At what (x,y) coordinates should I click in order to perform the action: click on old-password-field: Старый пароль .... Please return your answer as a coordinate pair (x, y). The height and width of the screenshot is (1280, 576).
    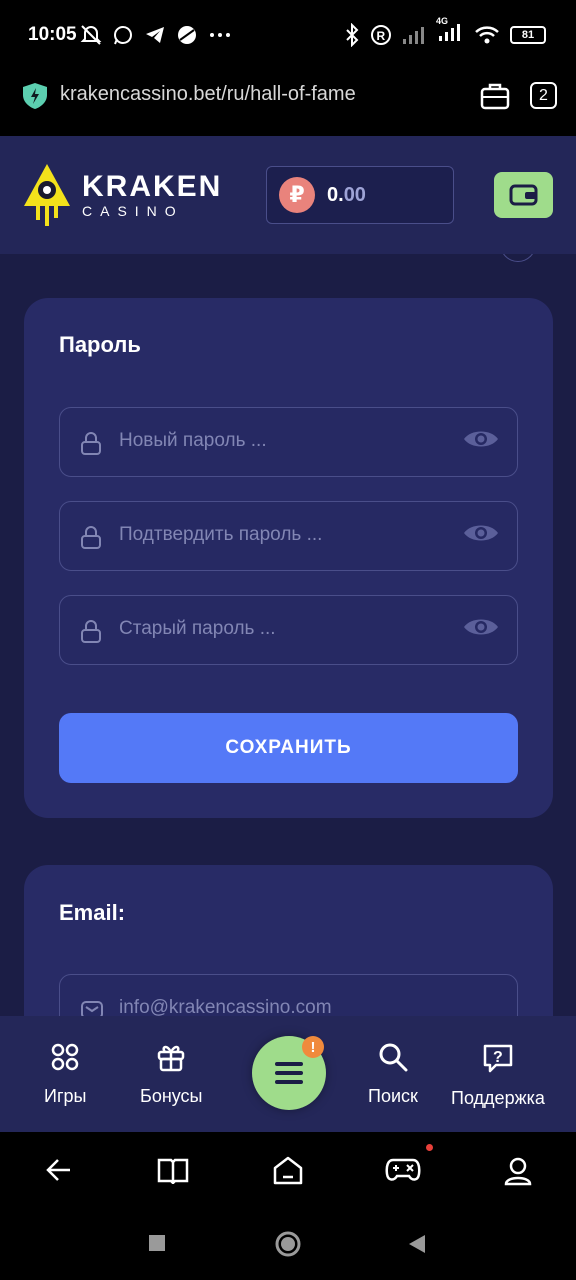
    Looking at the image, I should click on (288, 630).